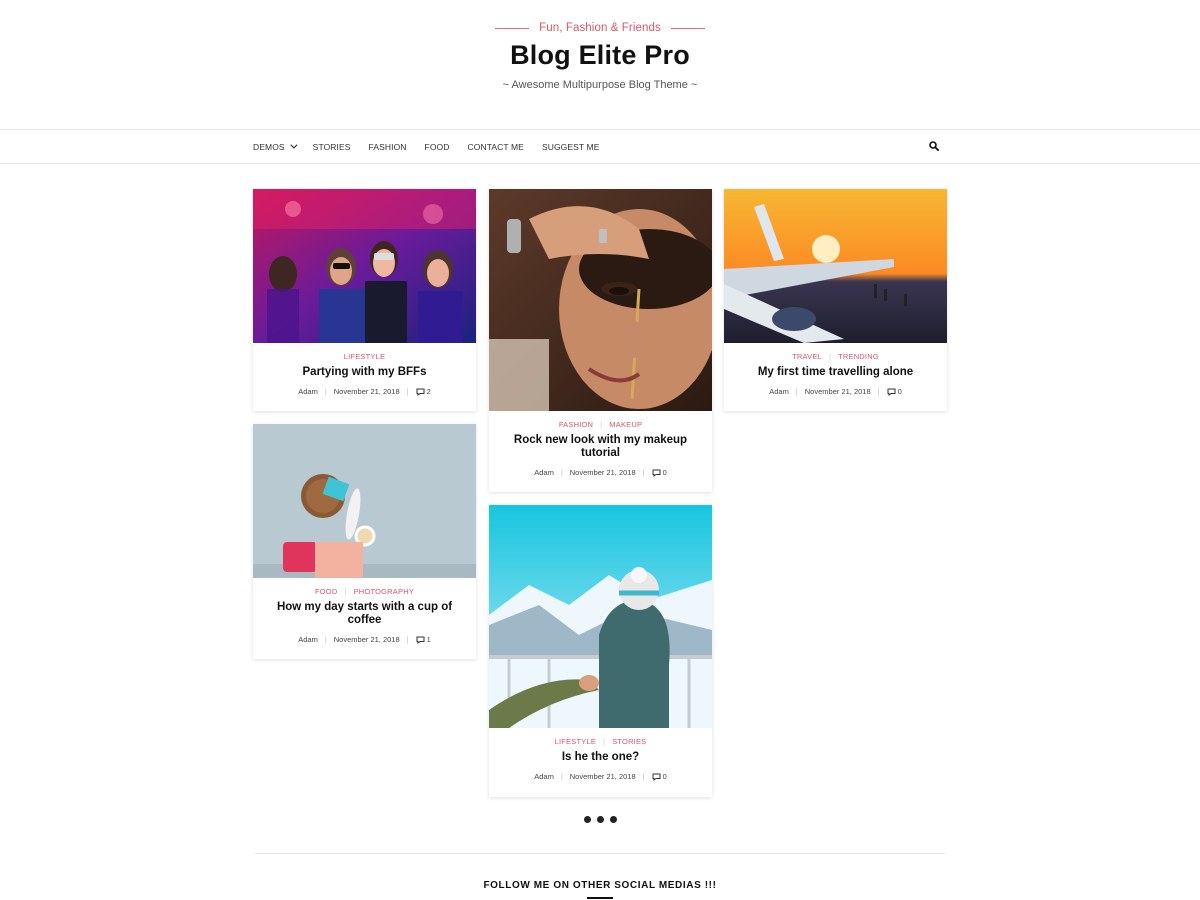 This screenshot has height=900, width=1200. I want to click on post-title: Rock new look with my makeup tutorial, so click(600, 447).